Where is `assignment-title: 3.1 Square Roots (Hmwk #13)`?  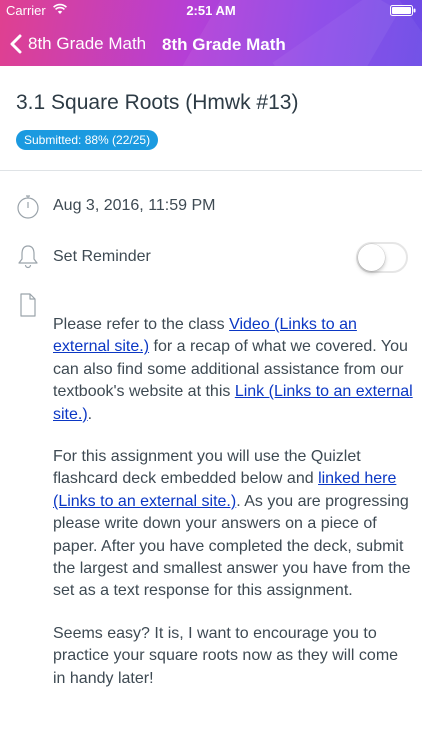 assignment-title: 3.1 Square Roots (Hmwk #13) is located at coordinates (157, 102).